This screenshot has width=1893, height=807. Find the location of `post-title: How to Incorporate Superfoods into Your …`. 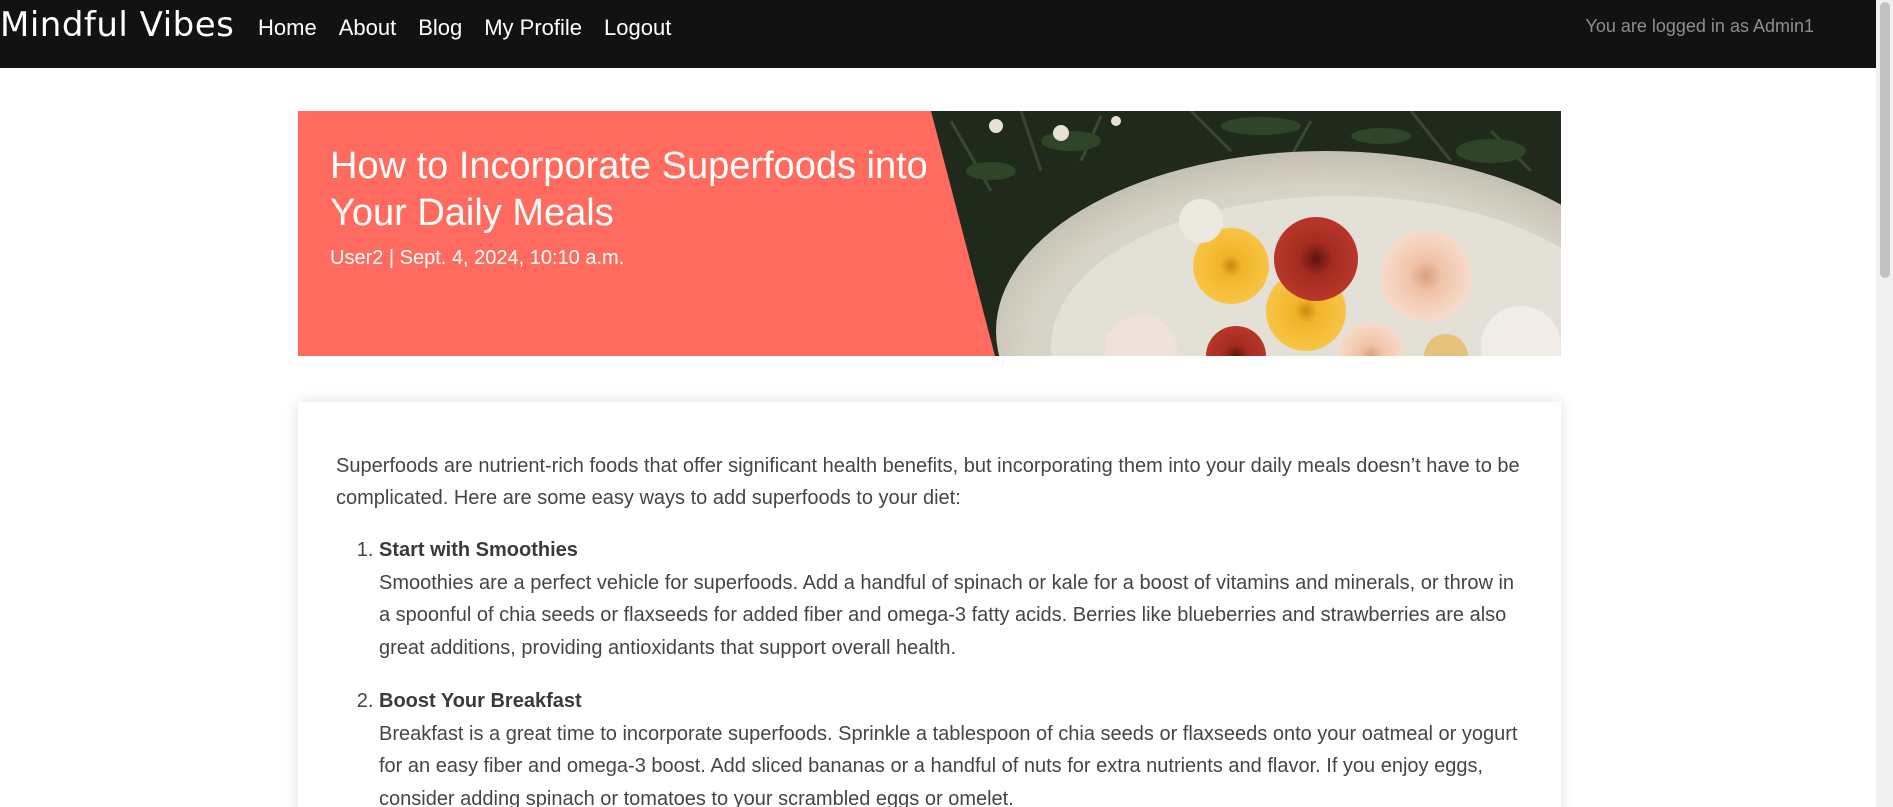

post-title: How to Incorporate Superfoods into Your … is located at coordinates (629, 189).